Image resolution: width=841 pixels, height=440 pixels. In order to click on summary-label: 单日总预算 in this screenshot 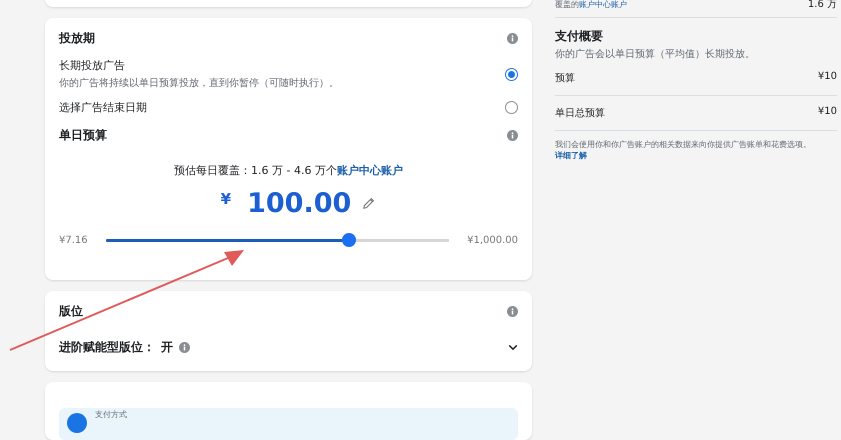, I will do `click(580, 113)`.